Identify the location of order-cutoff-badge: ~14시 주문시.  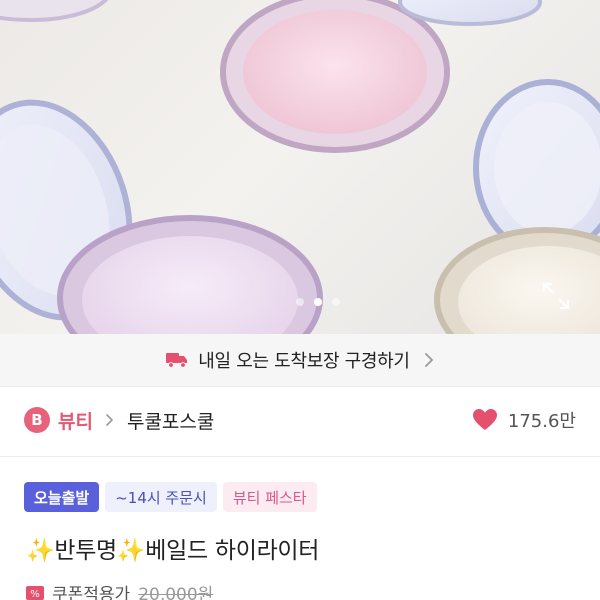
(161, 497).